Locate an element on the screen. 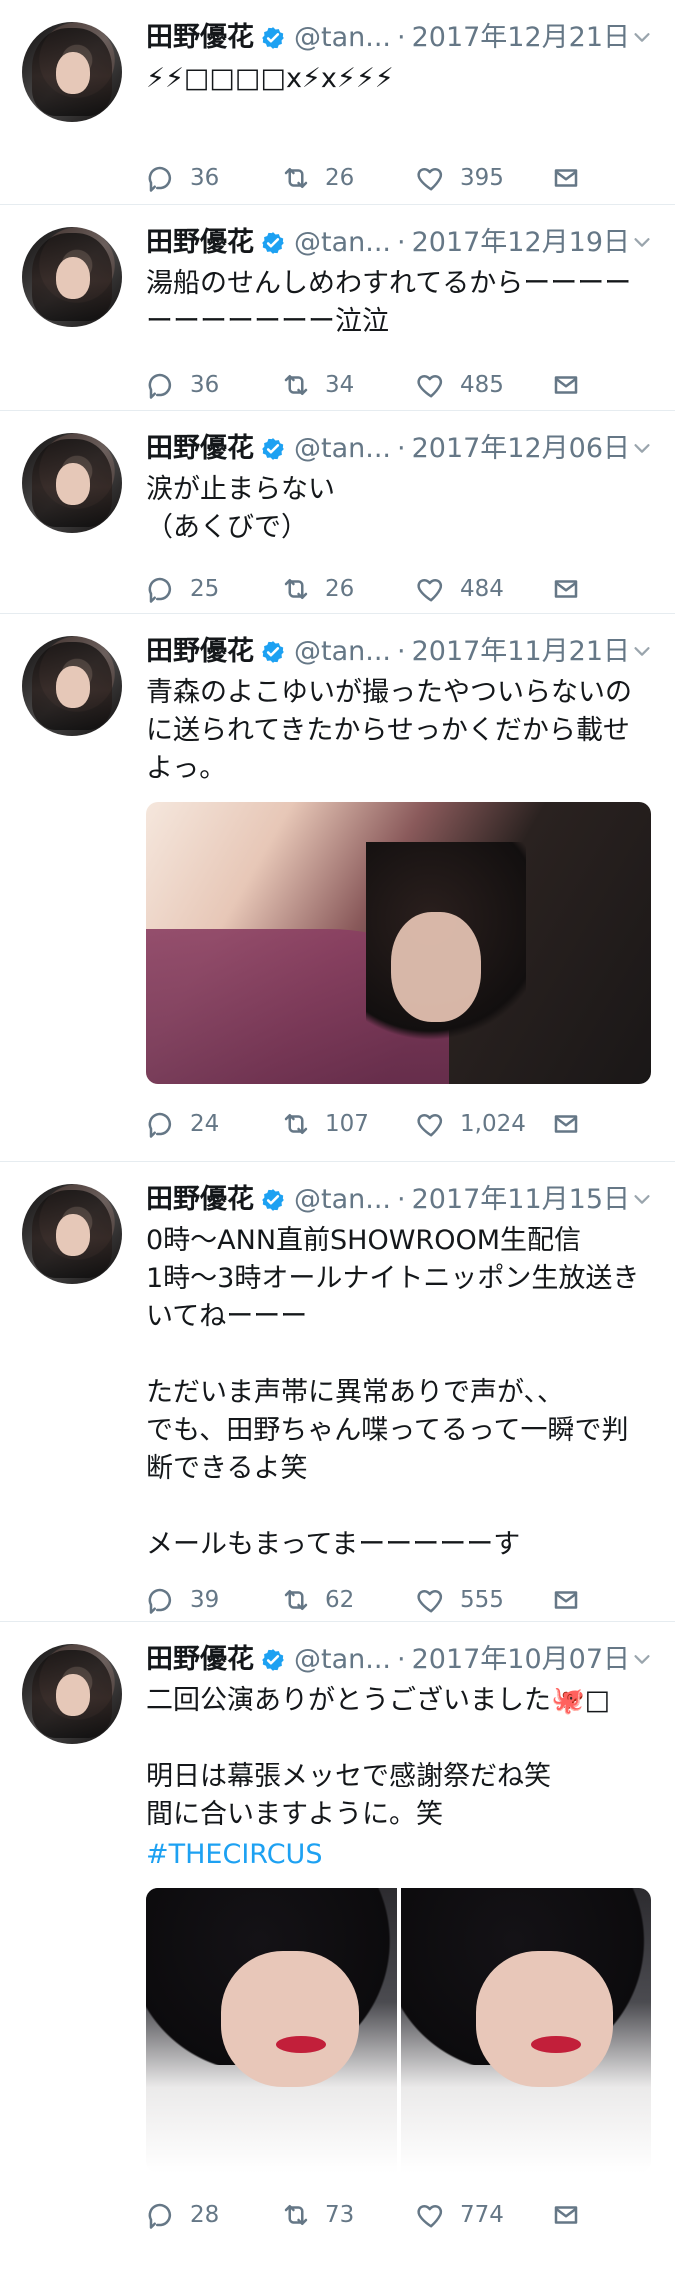 The width and height of the screenshot is (675, 2270). reply-button: 25 is located at coordinates (213, 589).